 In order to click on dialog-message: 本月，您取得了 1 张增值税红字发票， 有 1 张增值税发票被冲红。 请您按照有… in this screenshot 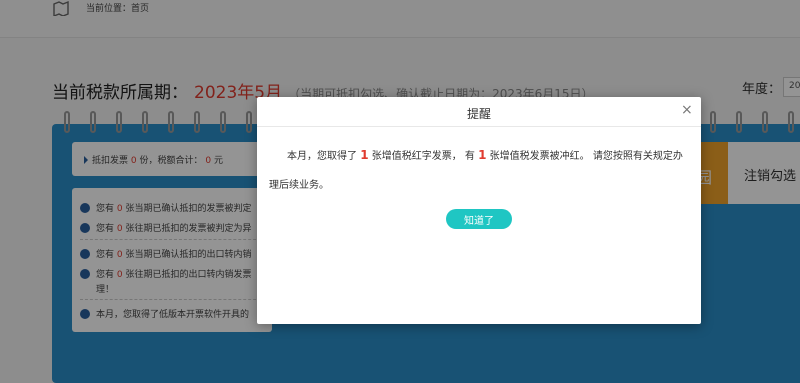, I will do `click(481, 170)`.